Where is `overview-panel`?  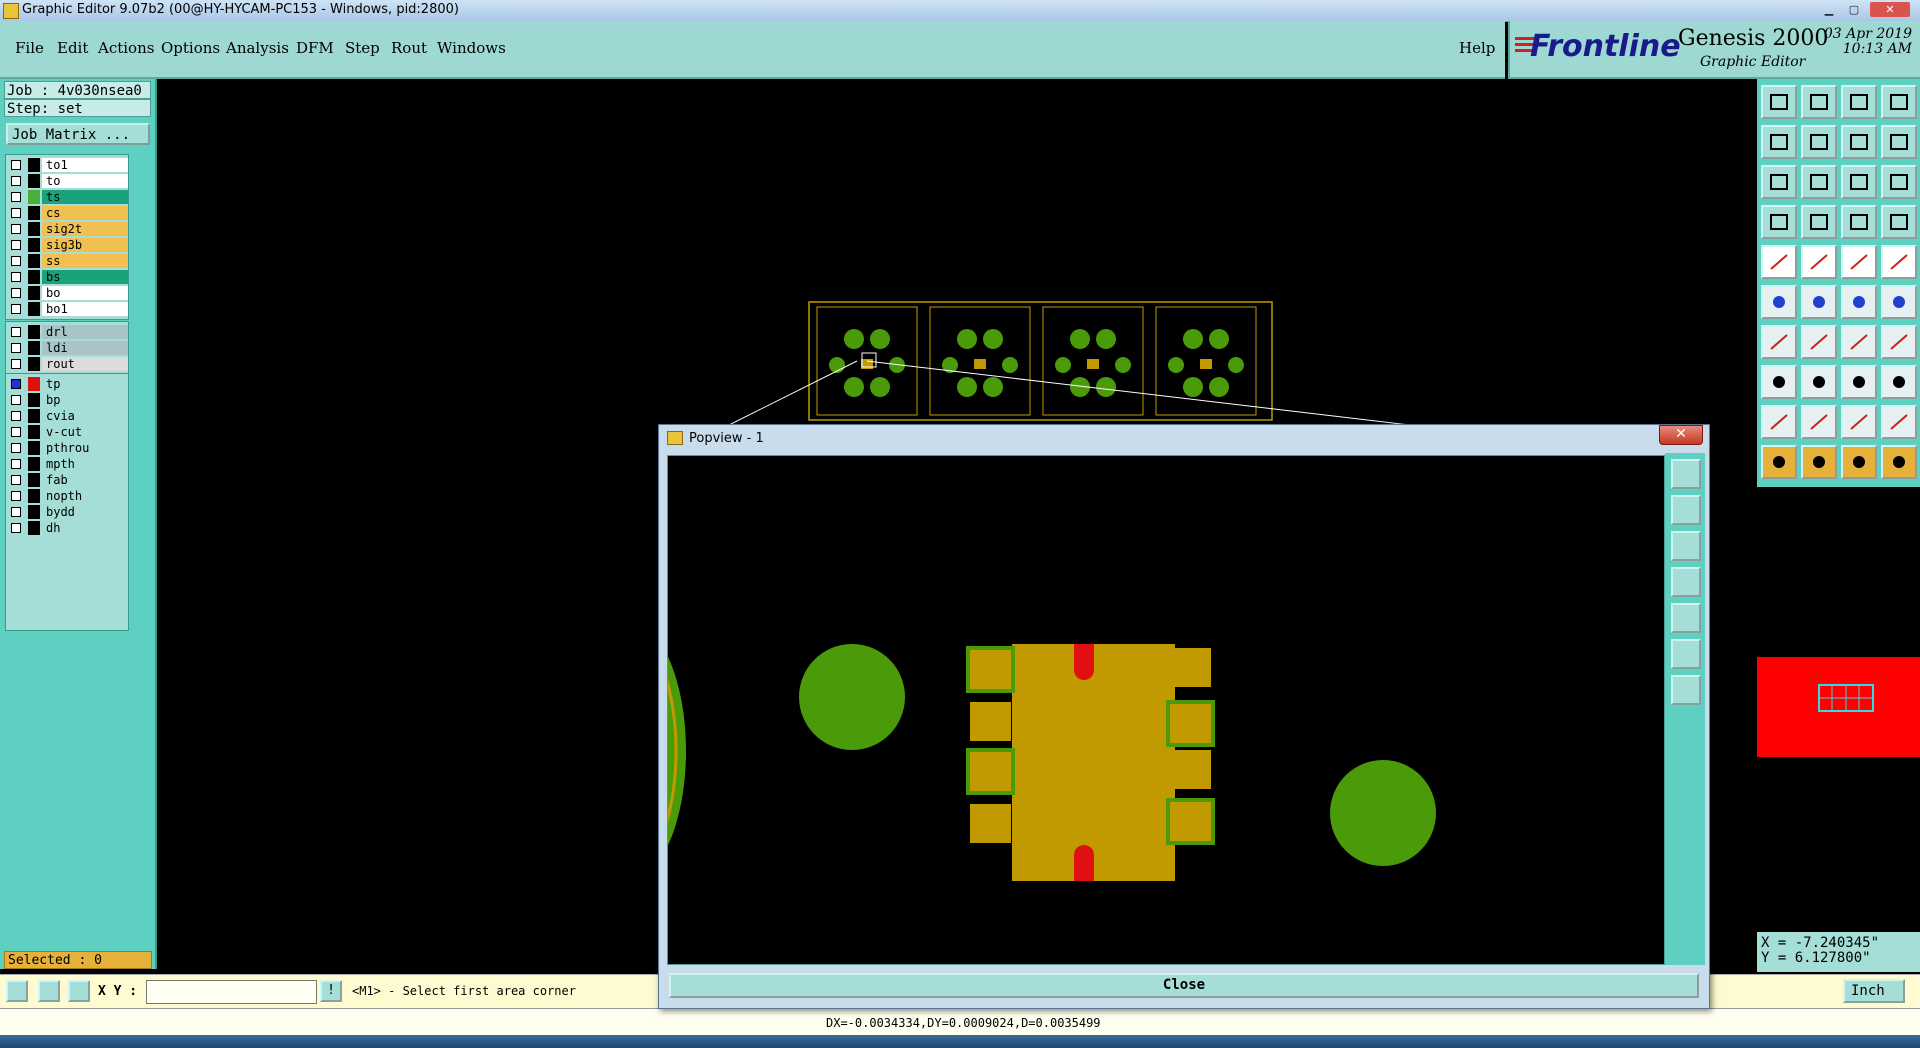 overview-panel is located at coordinates (1838, 709).